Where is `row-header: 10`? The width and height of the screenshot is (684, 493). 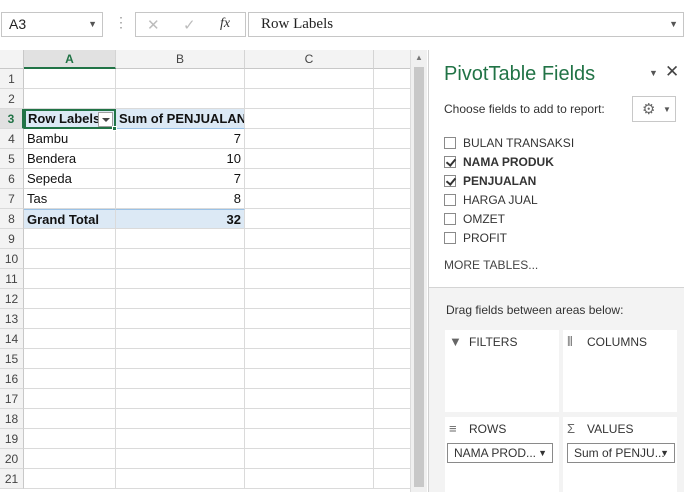 row-header: 10 is located at coordinates (12, 259).